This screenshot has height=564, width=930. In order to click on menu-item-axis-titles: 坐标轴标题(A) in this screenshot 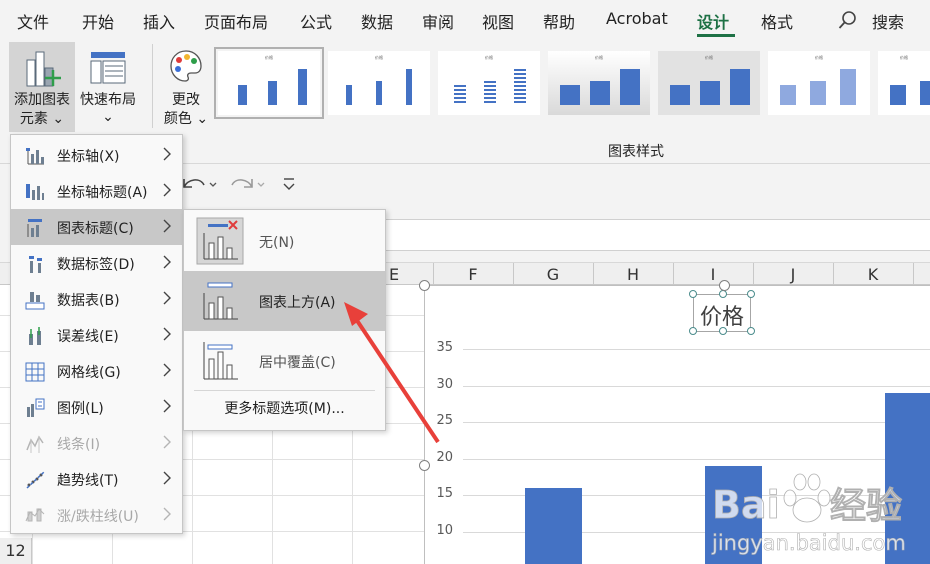, I will do `click(96, 191)`.